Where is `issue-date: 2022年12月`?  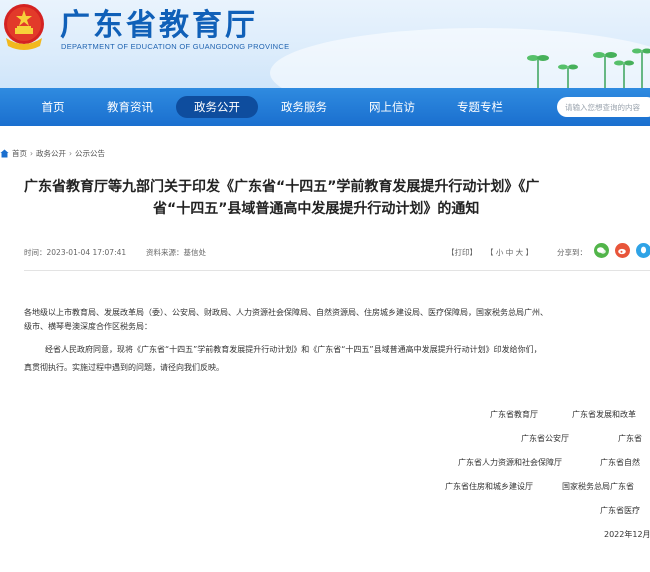 issue-date: 2022年12月 is located at coordinates (627, 534).